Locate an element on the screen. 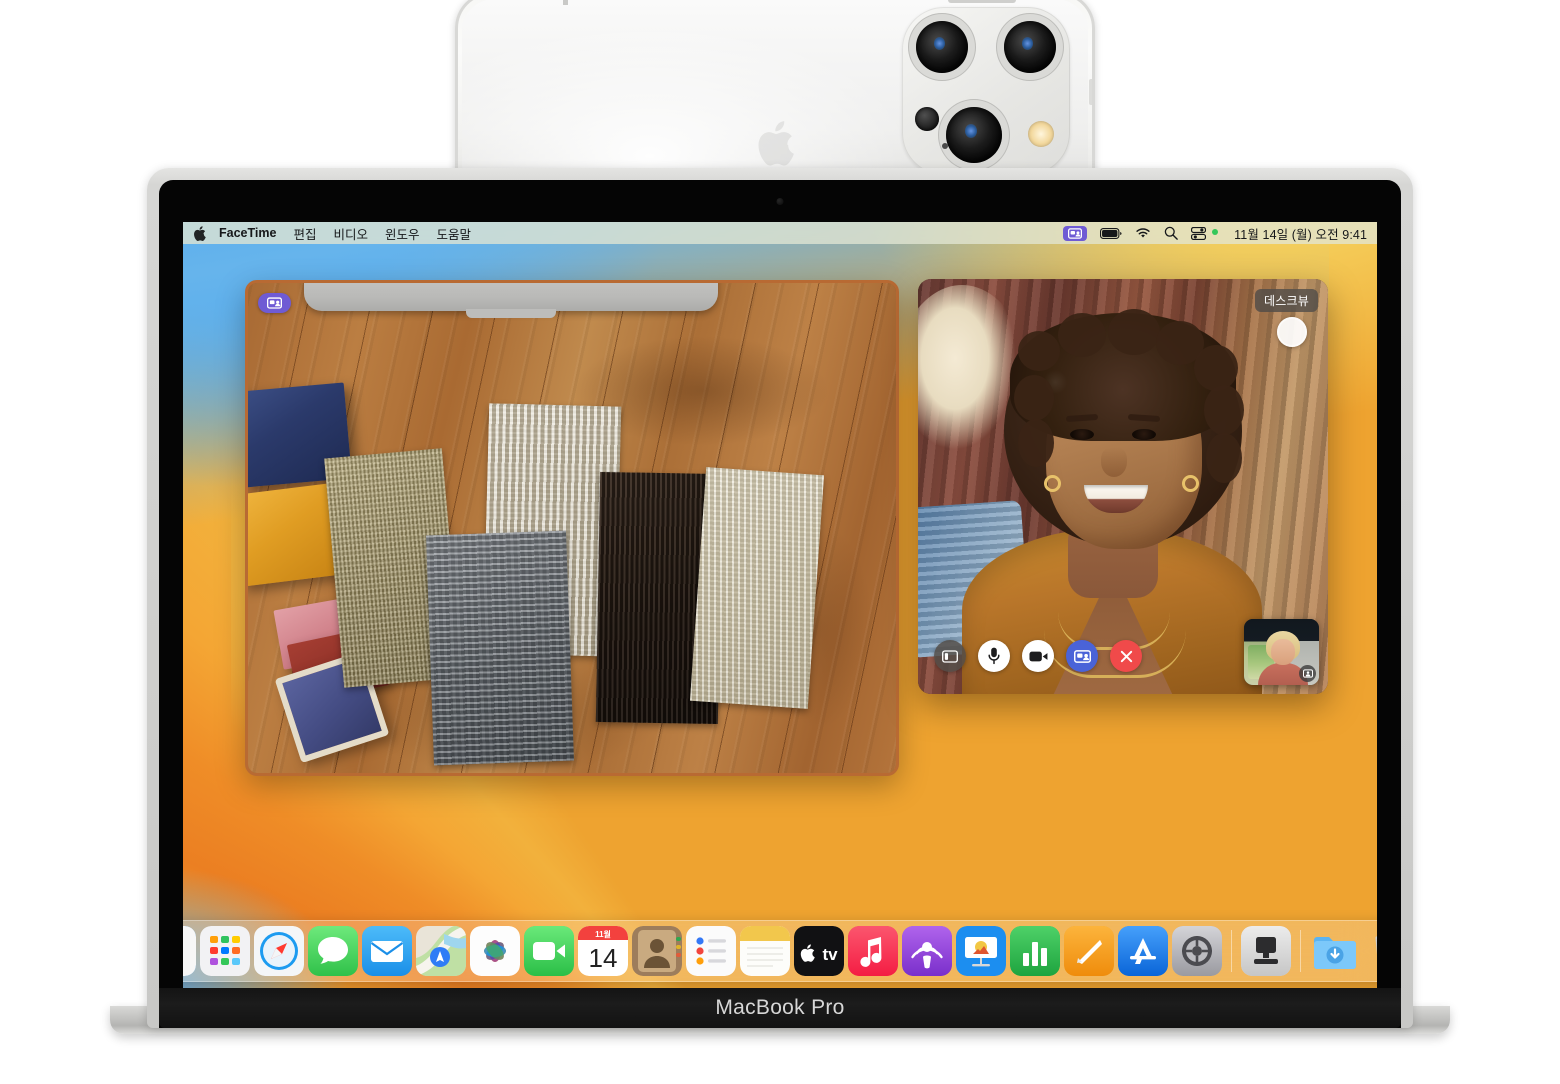 Image resolution: width=1560 pixels, height=1084 pixels. iphone-continuity-camera is located at coordinates (775, 92).